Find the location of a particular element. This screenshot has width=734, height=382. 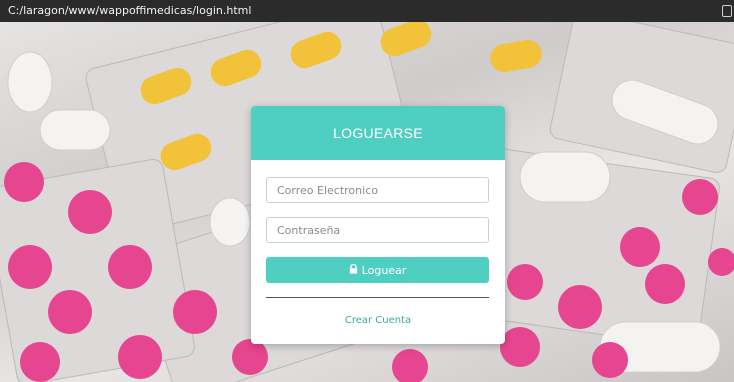

login-button: Loguear is located at coordinates (377, 270).